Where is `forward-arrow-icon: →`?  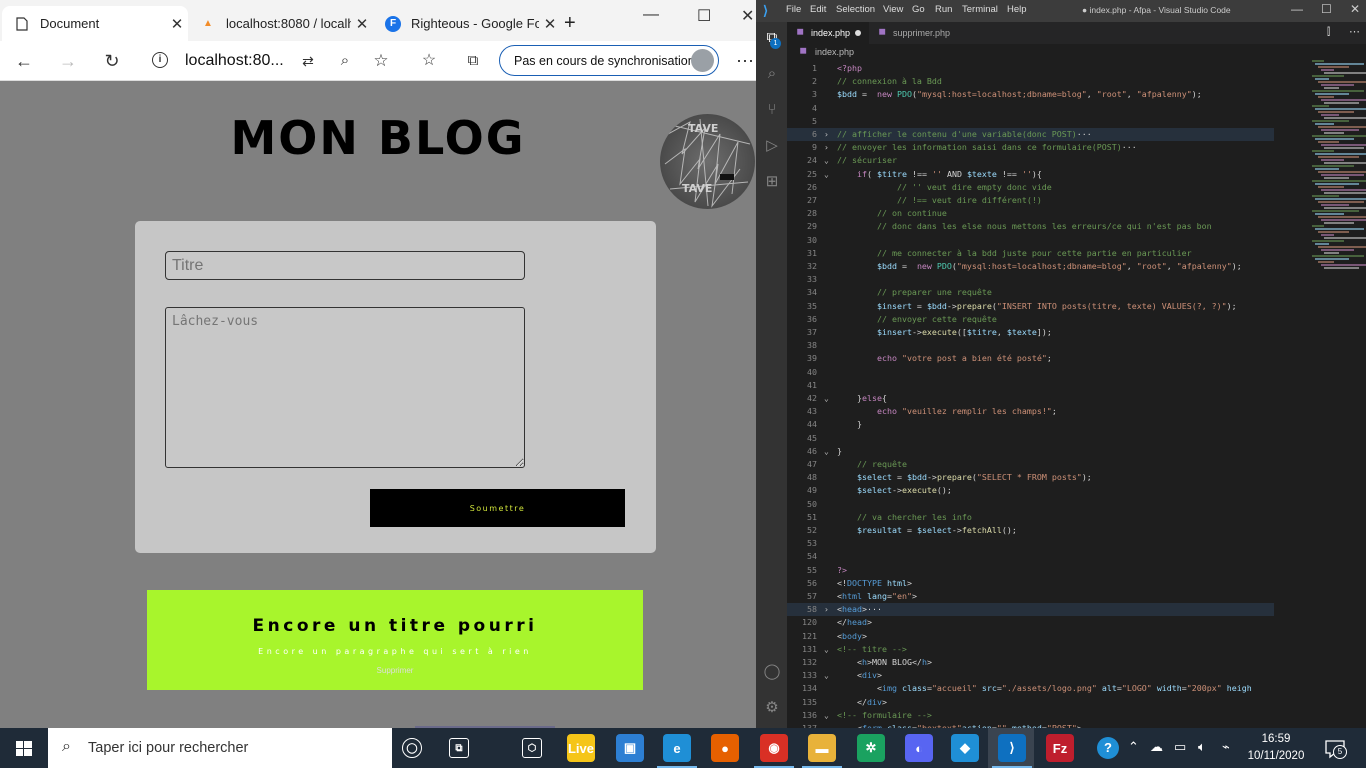
forward-arrow-icon: → is located at coordinates (68, 61).